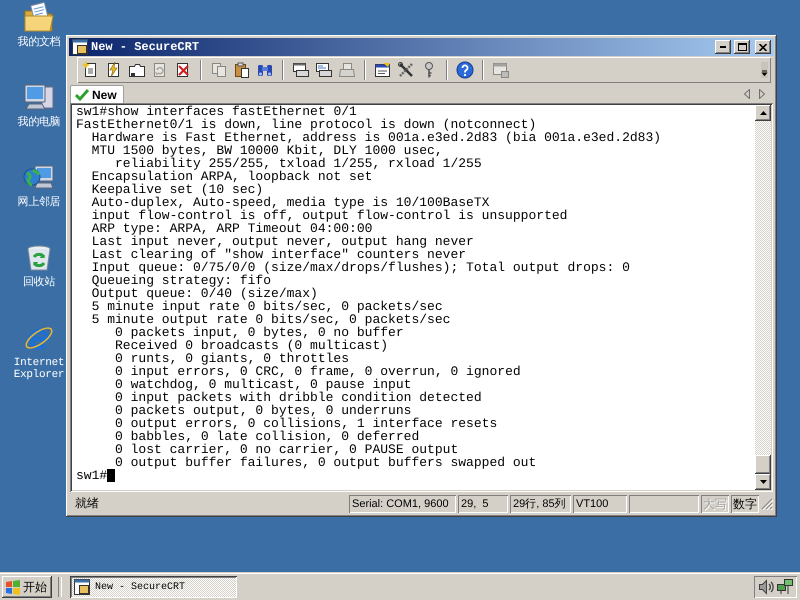  What do you see at coordinates (39, 369) in the screenshot?
I see `desktop-icon-label: Internet Explorer` at bounding box center [39, 369].